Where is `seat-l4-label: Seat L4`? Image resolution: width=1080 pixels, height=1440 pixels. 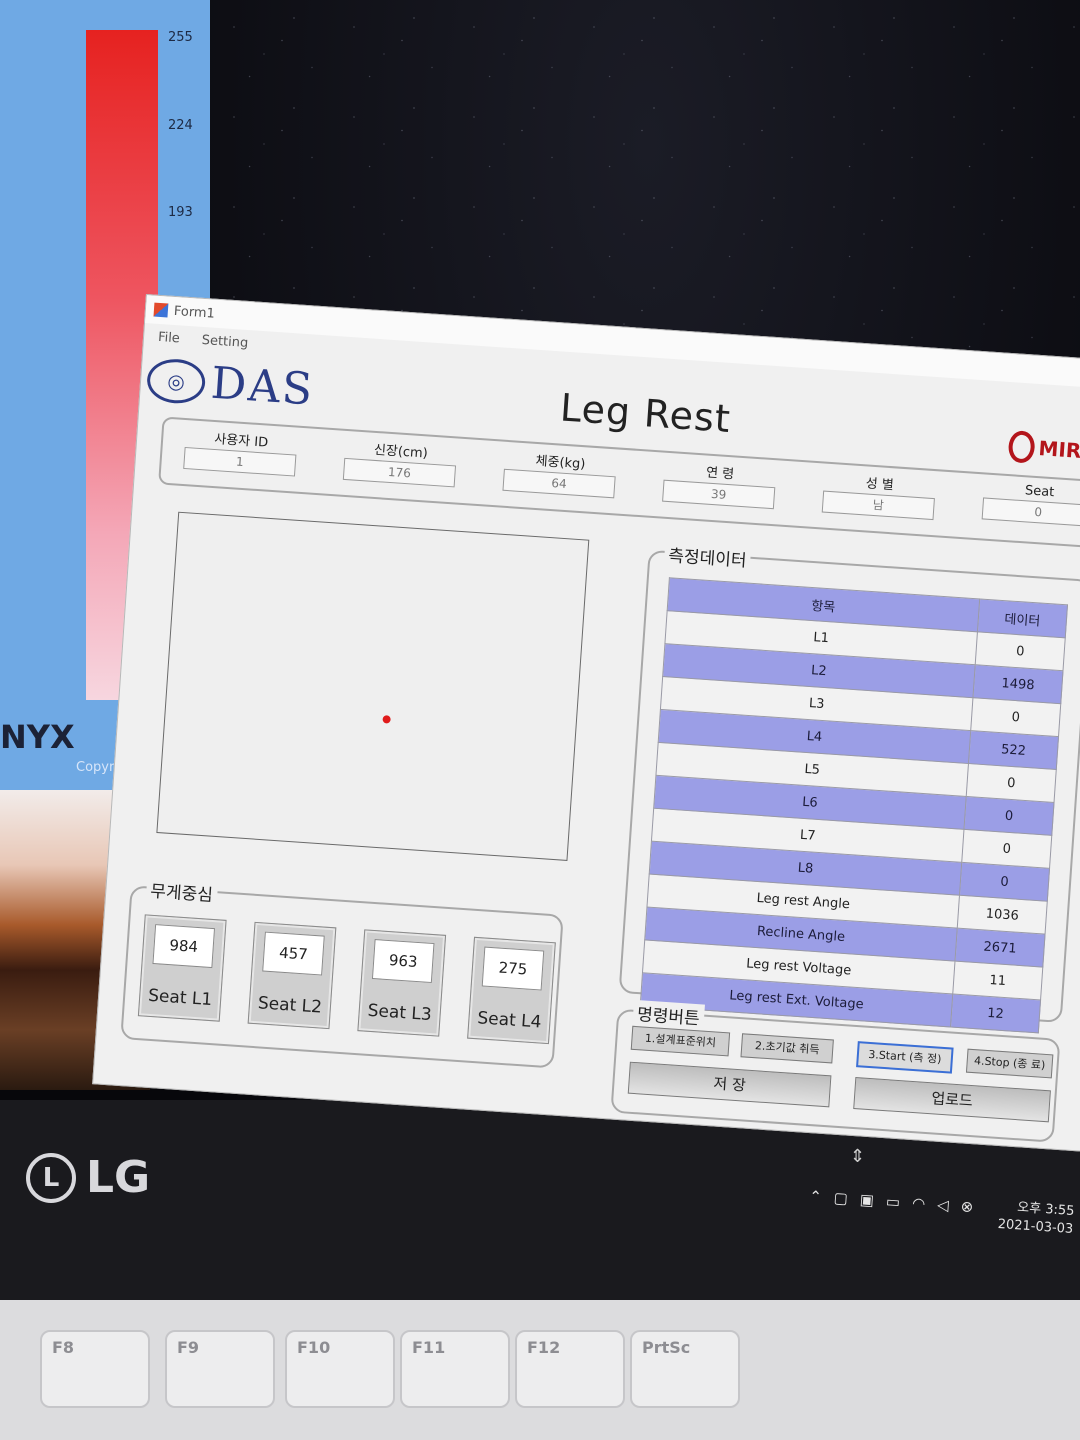 seat-l4-label: Seat L4 is located at coordinates (509, 1020).